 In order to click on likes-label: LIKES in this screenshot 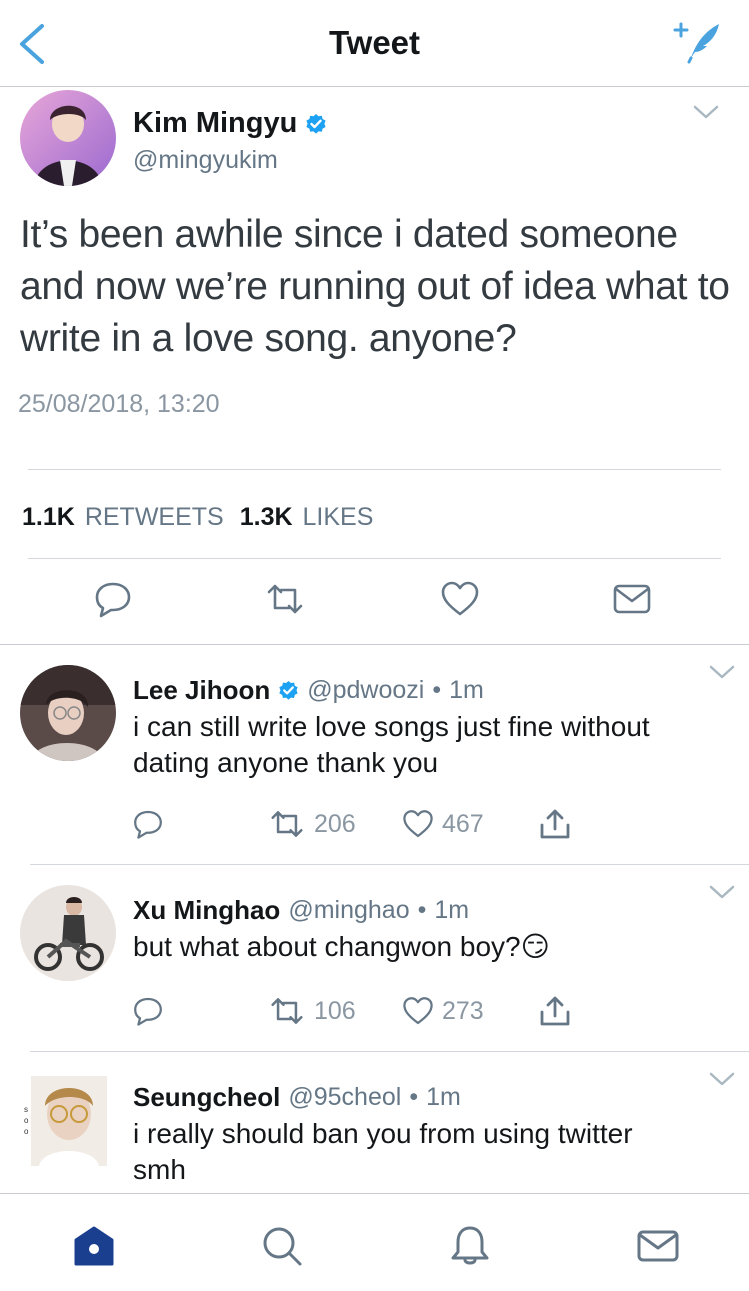, I will do `click(338, 517)`.